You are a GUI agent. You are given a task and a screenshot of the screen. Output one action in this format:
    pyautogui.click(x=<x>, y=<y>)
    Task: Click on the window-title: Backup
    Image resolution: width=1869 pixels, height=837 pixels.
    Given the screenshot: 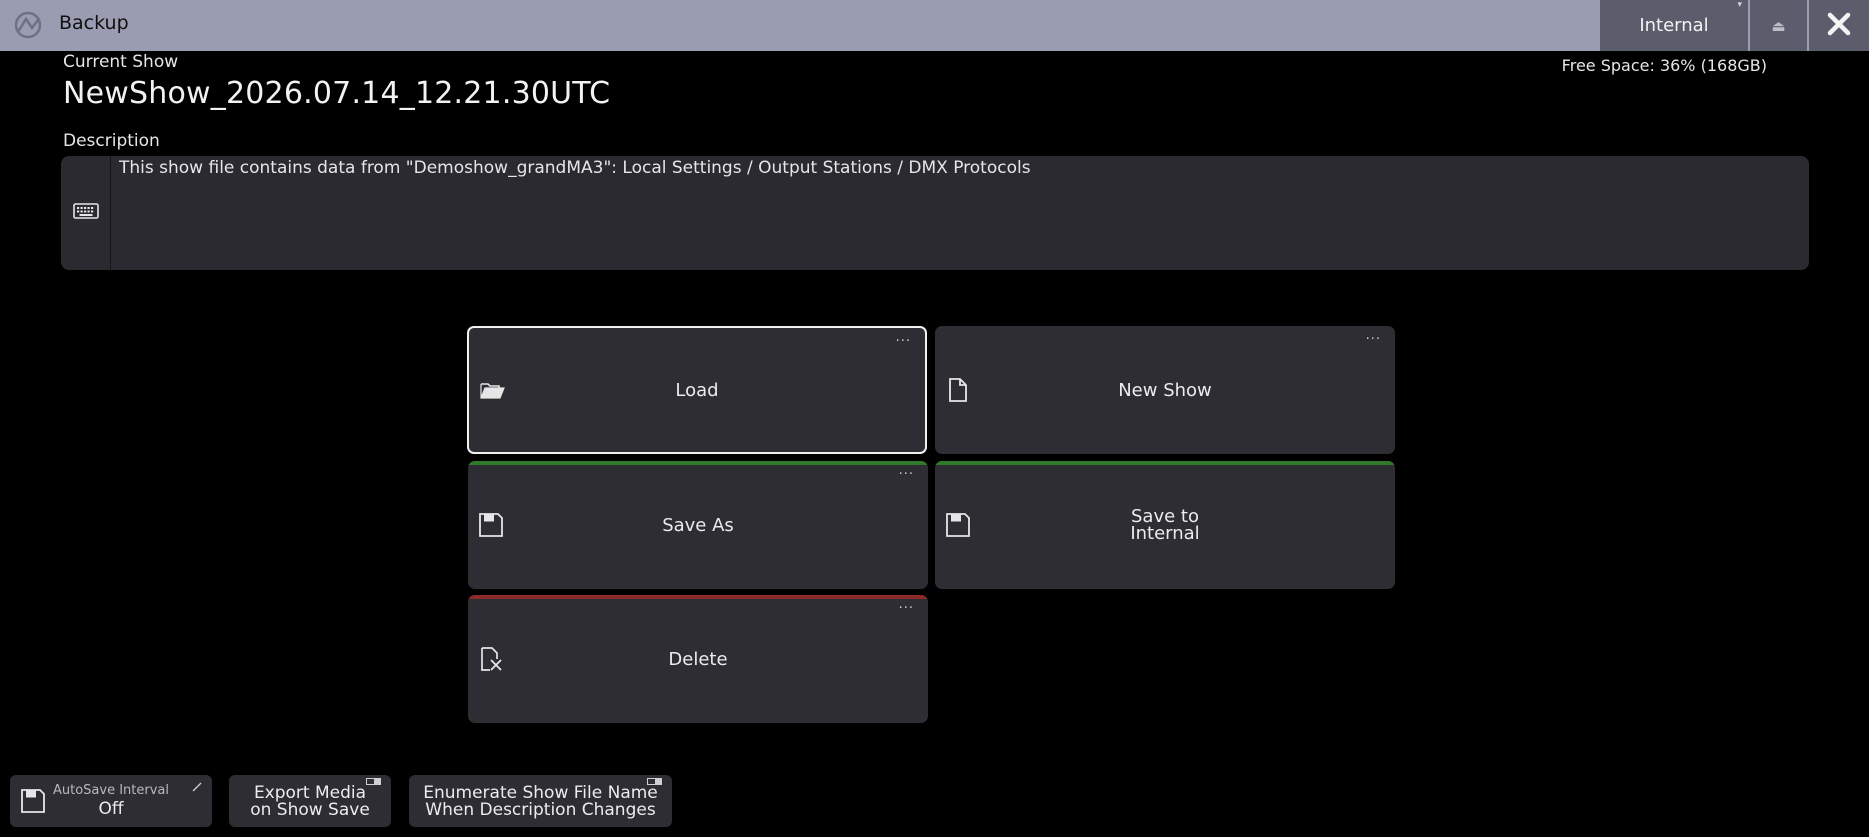 What is the action you would take?
    pyautogui.click(x=94, y=23)
    